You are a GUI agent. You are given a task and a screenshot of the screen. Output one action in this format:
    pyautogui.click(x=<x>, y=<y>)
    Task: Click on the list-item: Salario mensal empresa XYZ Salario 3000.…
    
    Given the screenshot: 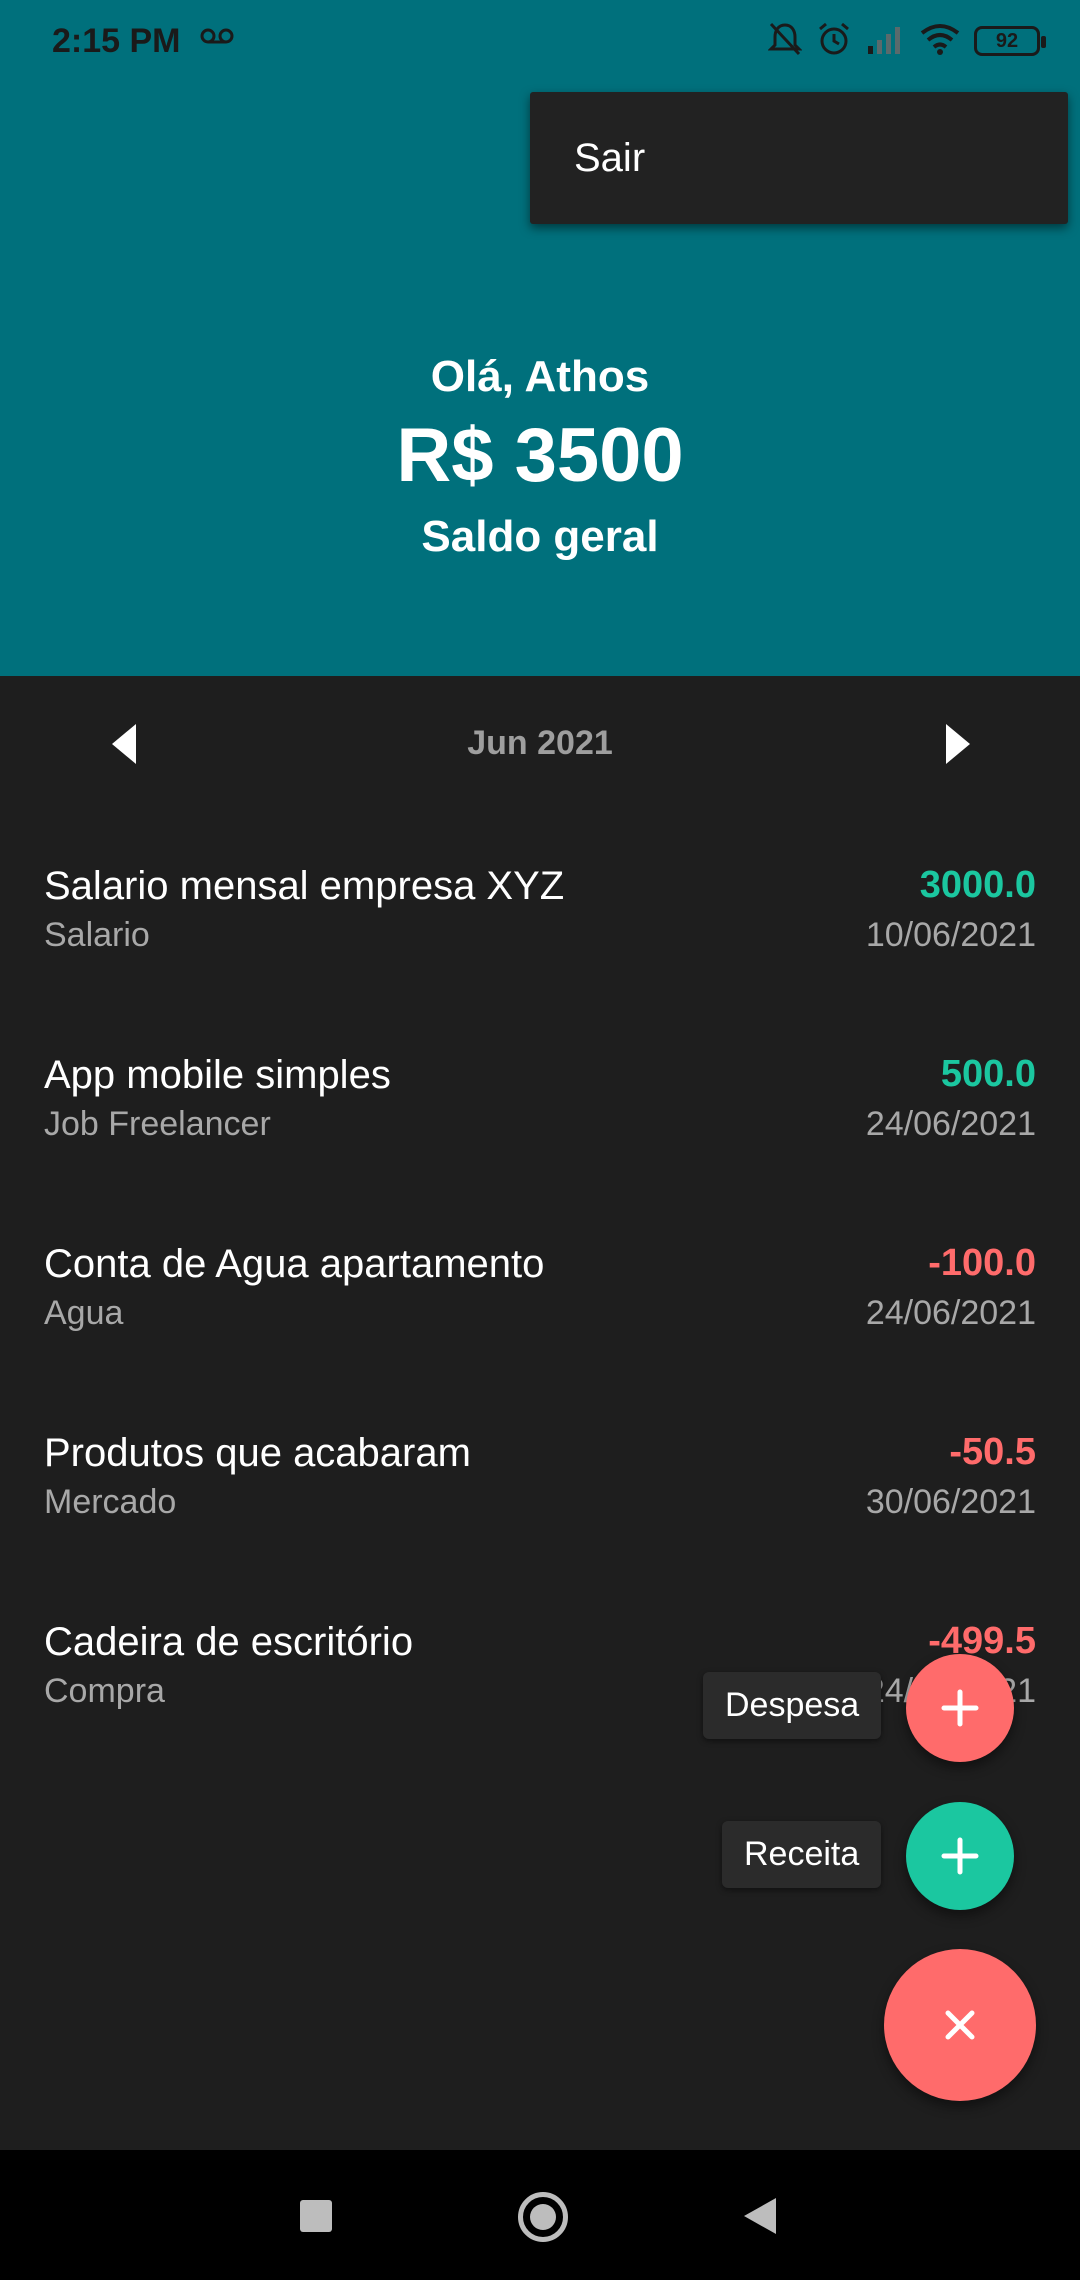 What is the action you would take?
    pyautogui.click(x=540, y=910)
    